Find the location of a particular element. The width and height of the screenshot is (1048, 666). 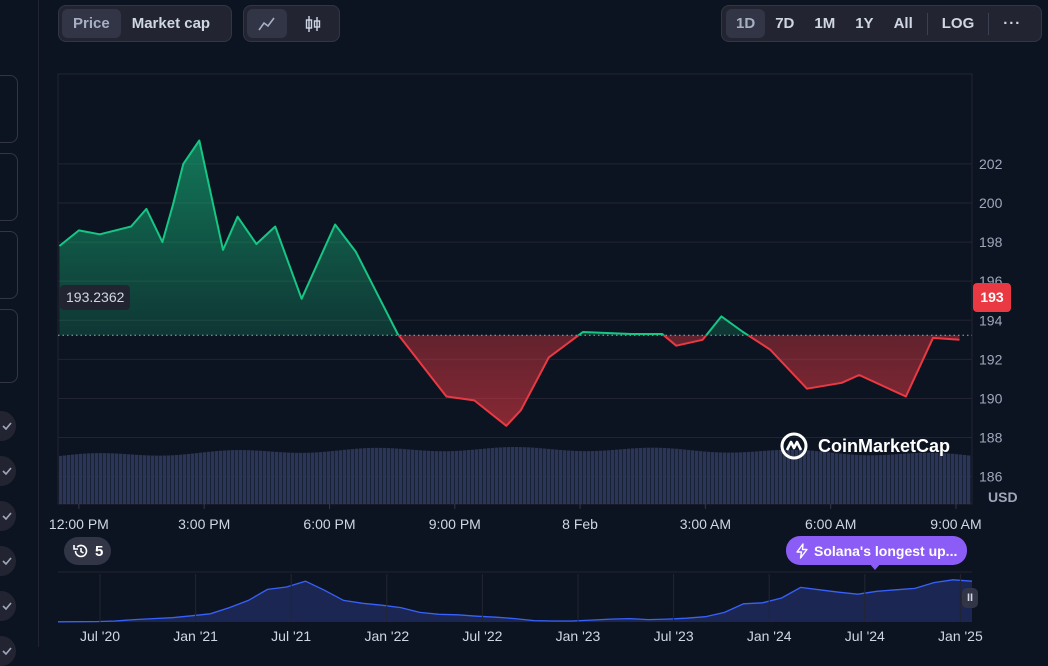

x-tick-label: 12:00 PM is located at coordinates (79, 524).